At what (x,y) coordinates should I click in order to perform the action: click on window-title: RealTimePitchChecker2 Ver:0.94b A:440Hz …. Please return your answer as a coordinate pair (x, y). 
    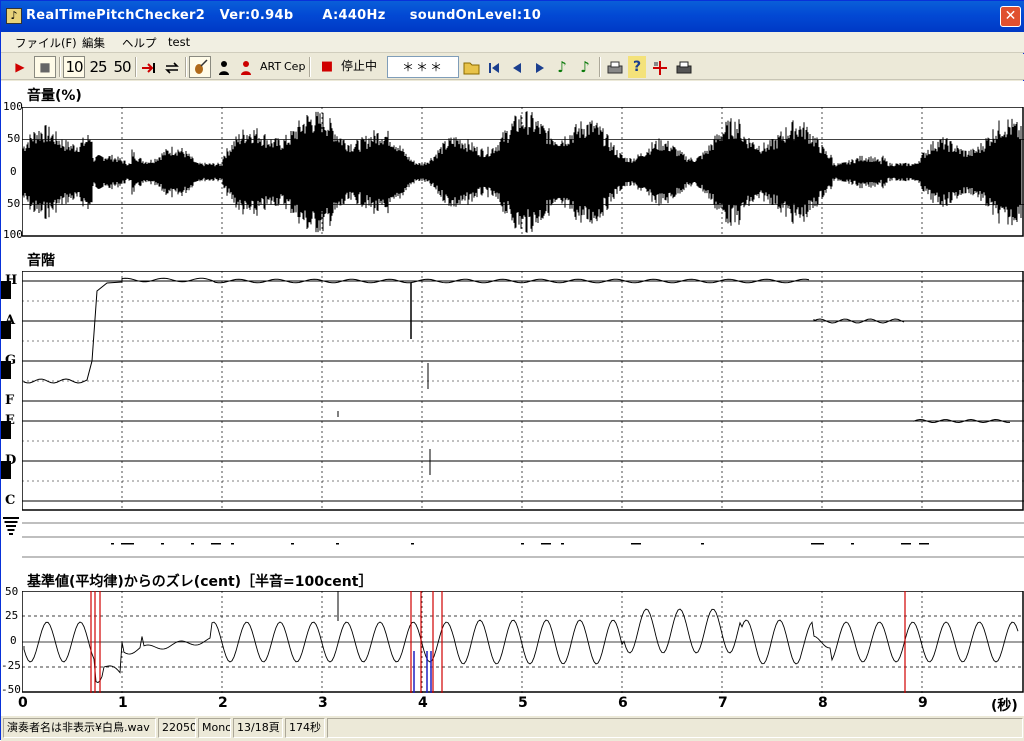
    Looking at the image, I should click on (284, 15).